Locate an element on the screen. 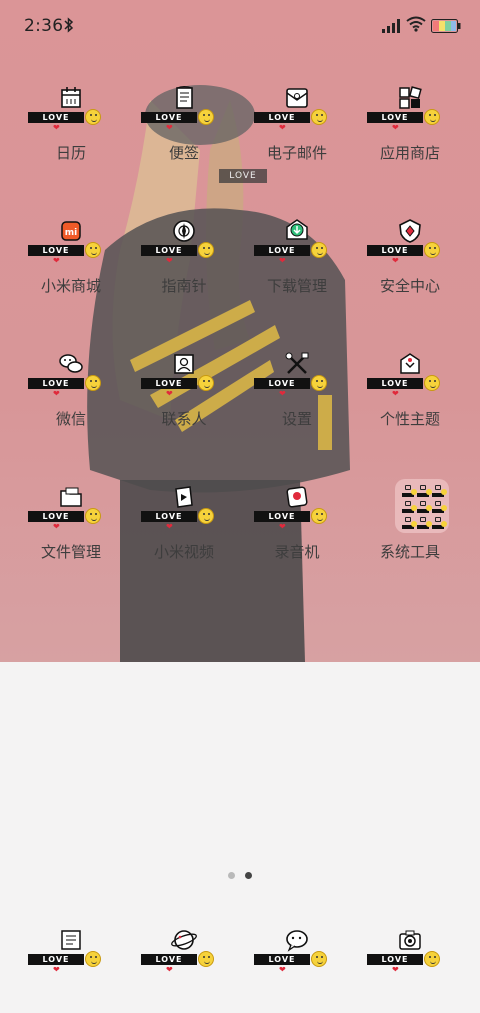 The image size is (480, 1013). signal-icon is located at coordinates (392, 28).